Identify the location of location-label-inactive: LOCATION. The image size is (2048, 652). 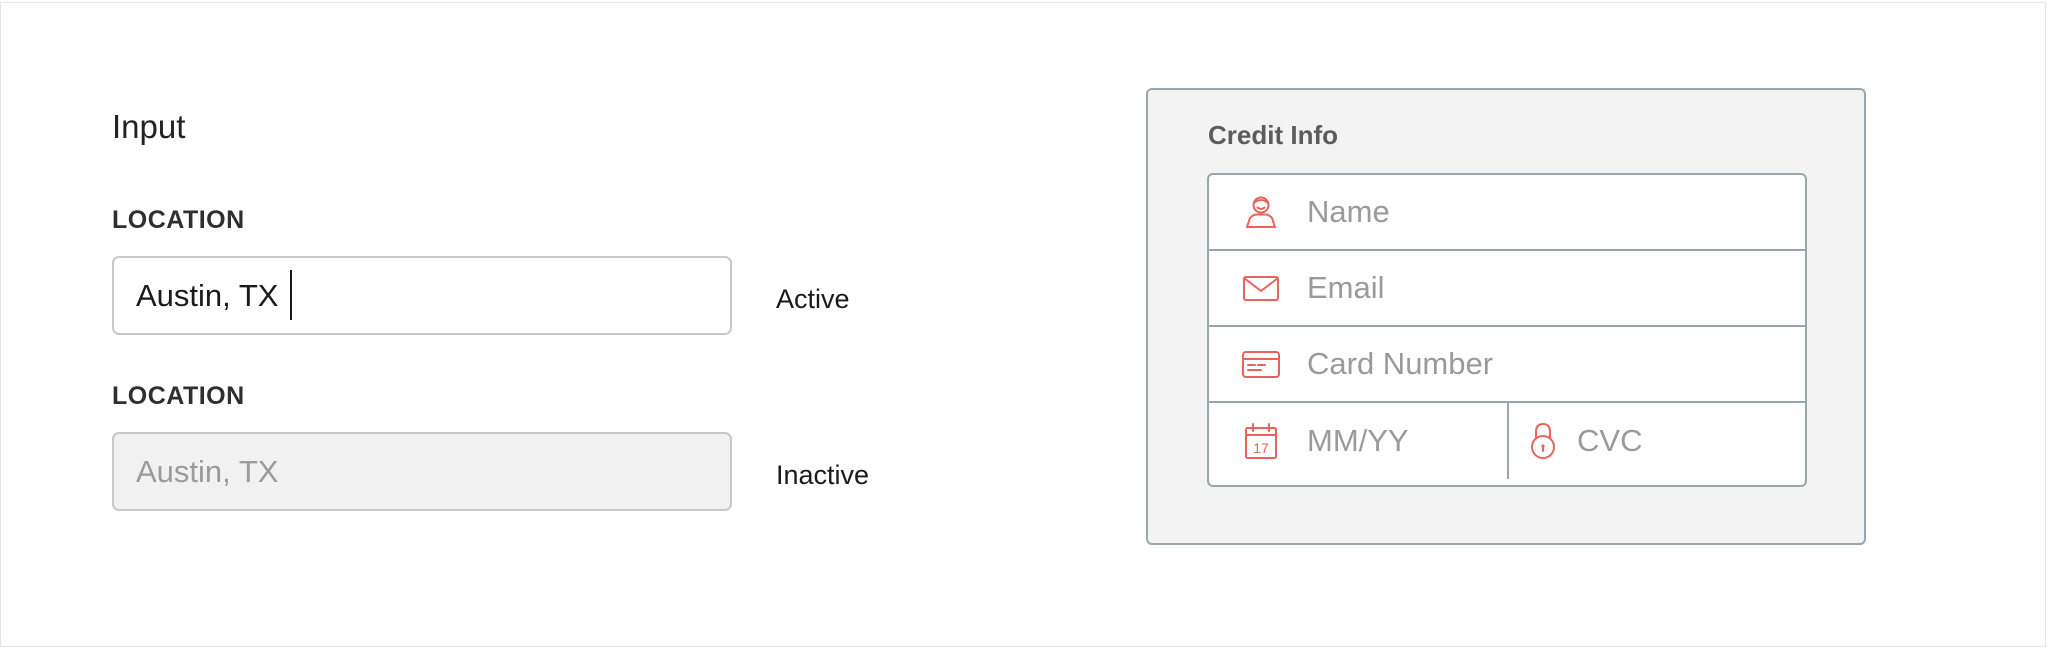
(178, 396).